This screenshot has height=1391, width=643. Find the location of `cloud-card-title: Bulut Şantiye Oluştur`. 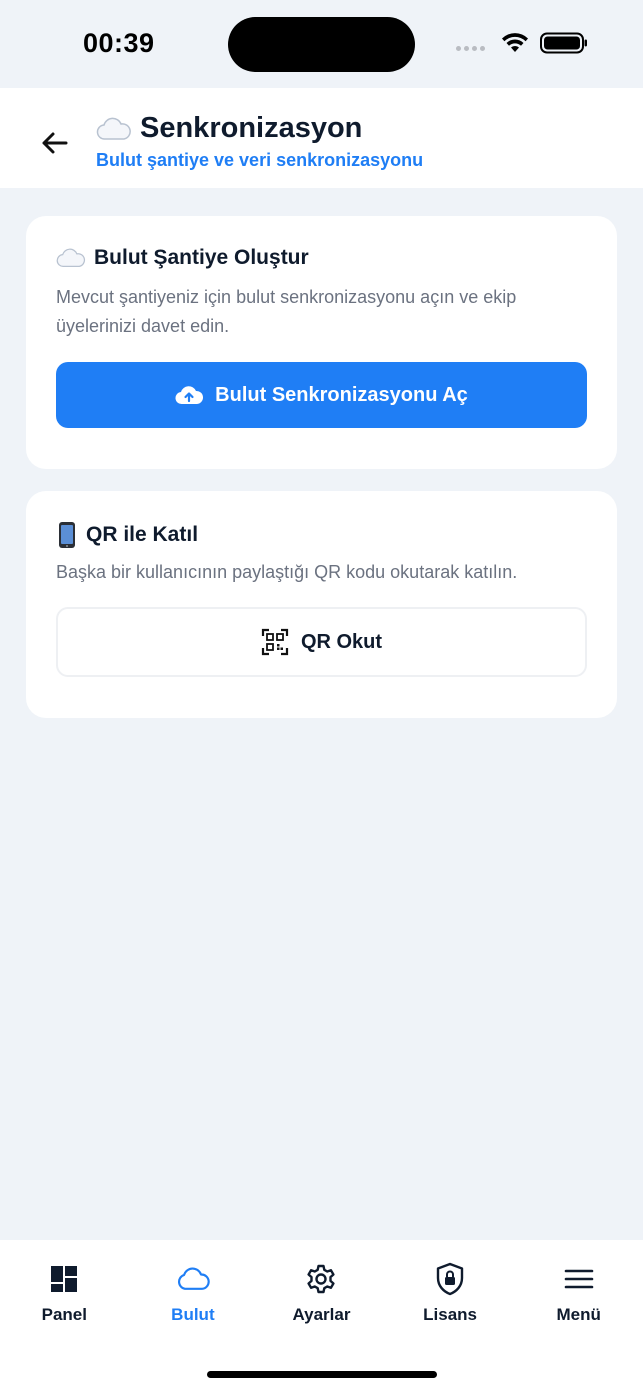

cloud-card-title: Bulut Şantiye Oluştur is located at coordinates (201, 257).